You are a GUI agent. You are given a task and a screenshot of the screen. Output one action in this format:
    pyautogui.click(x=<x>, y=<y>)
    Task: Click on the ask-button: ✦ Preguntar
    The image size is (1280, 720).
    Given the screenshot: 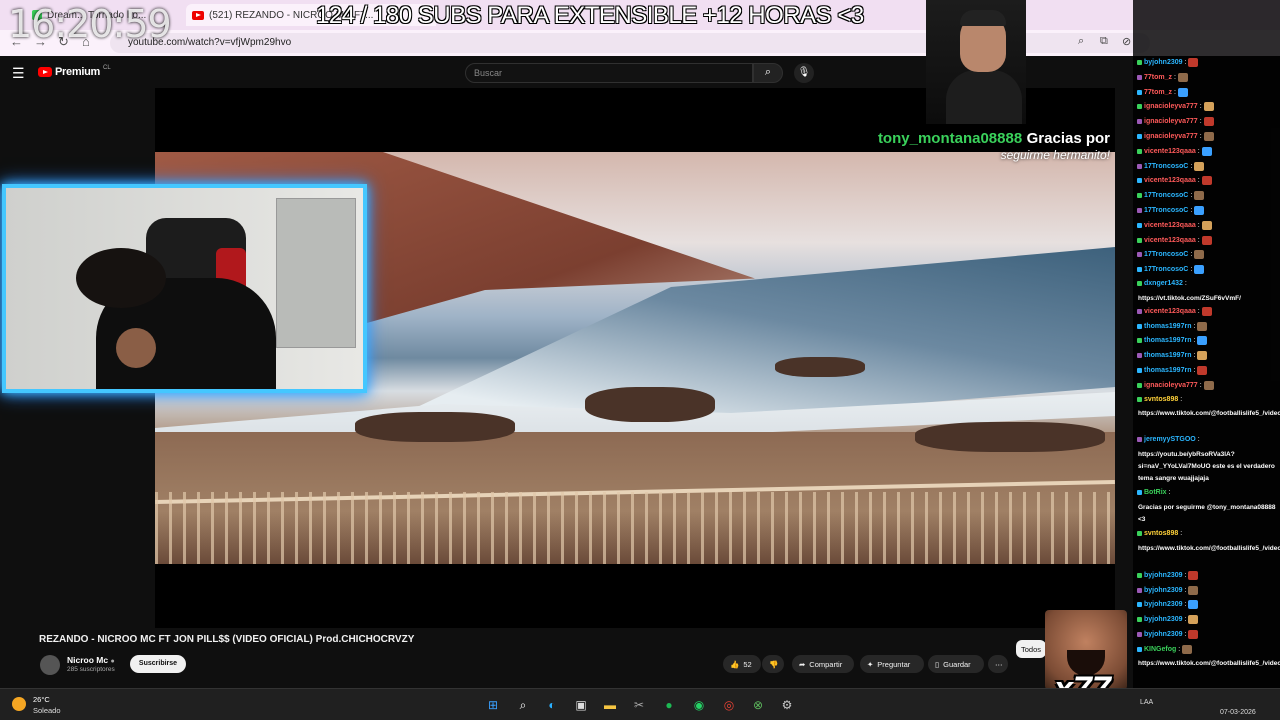 What is the action you would take?
    pyautogui.click(x=892, y=664)
    